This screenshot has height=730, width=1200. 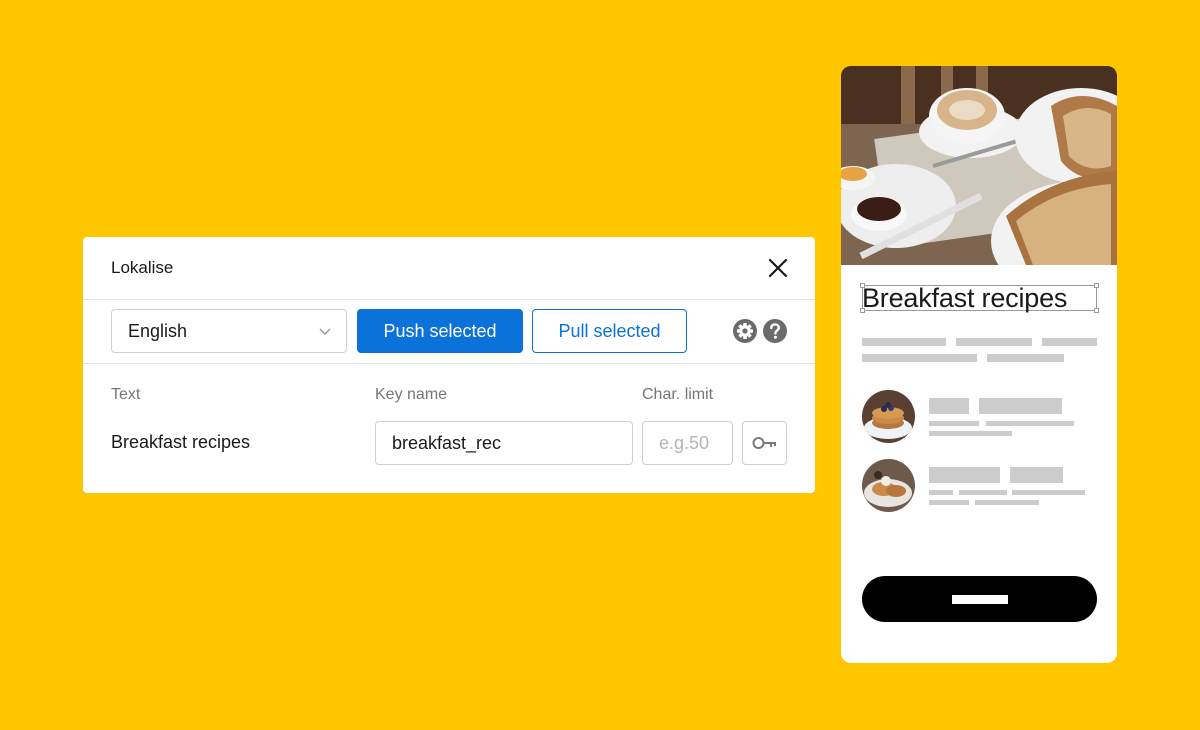 What do you see at coordinates (325, 332) in the screenshot?
I see `chevron-down-icon` at bounding box center [325, 332].